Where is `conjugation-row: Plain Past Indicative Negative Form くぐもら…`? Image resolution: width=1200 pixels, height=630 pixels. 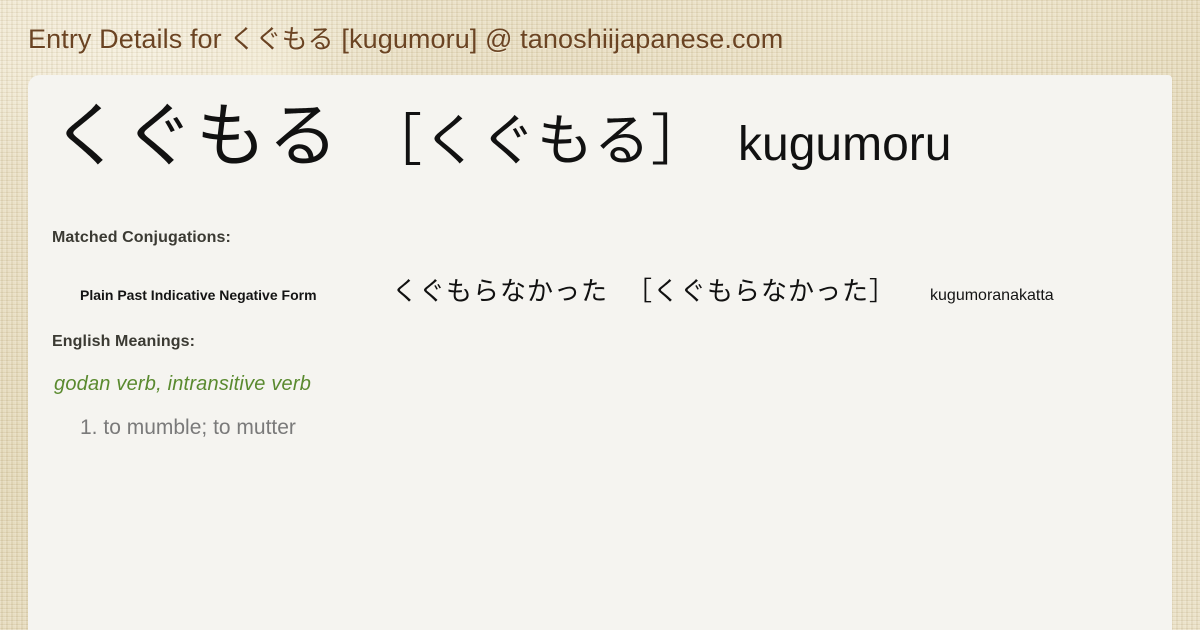 conjugation-row: Plain Past Indicative Negative Form くぐもら… is located at coordinates (567, 289).